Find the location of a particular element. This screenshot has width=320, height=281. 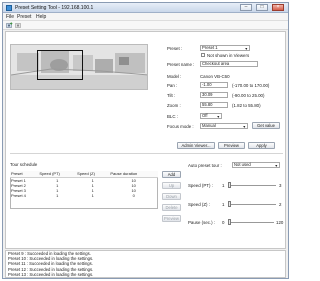

pan-input: -1.00 is located at coordinates (214, 85).